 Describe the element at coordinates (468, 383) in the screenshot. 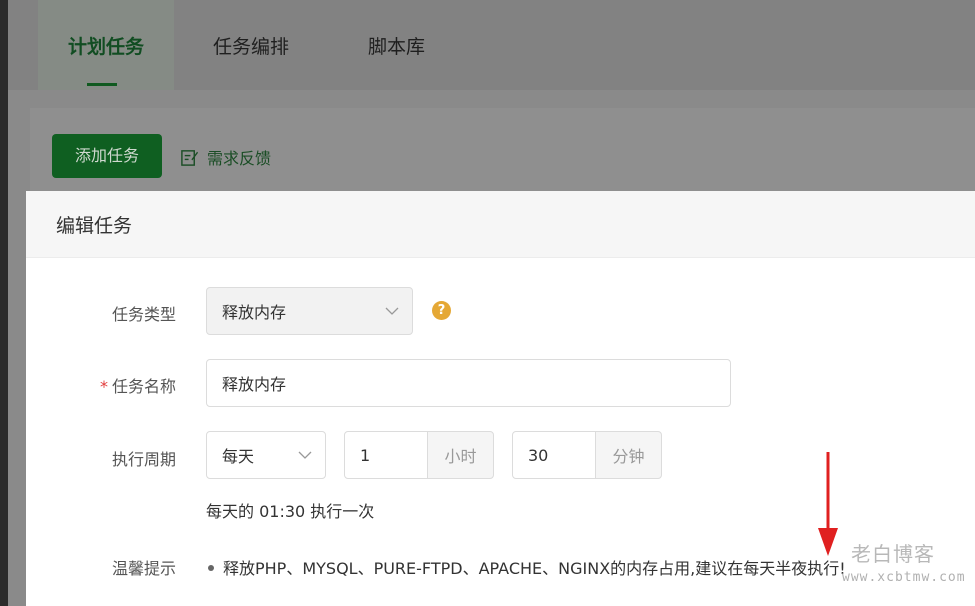

I see `task-name-input: 释放内存` at that location.